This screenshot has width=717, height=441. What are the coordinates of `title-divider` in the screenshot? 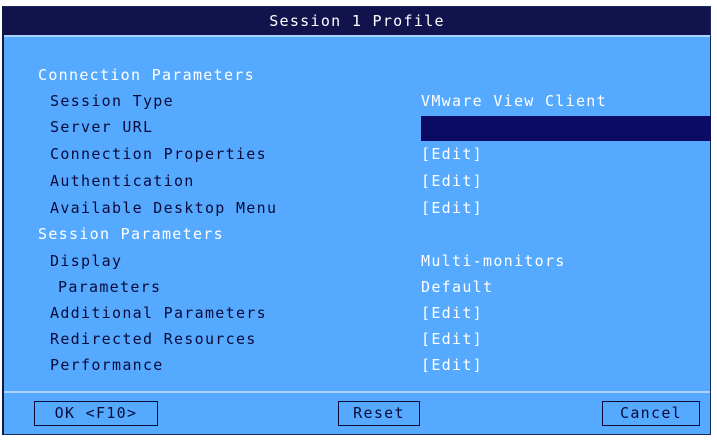 It's located at (357, 36).